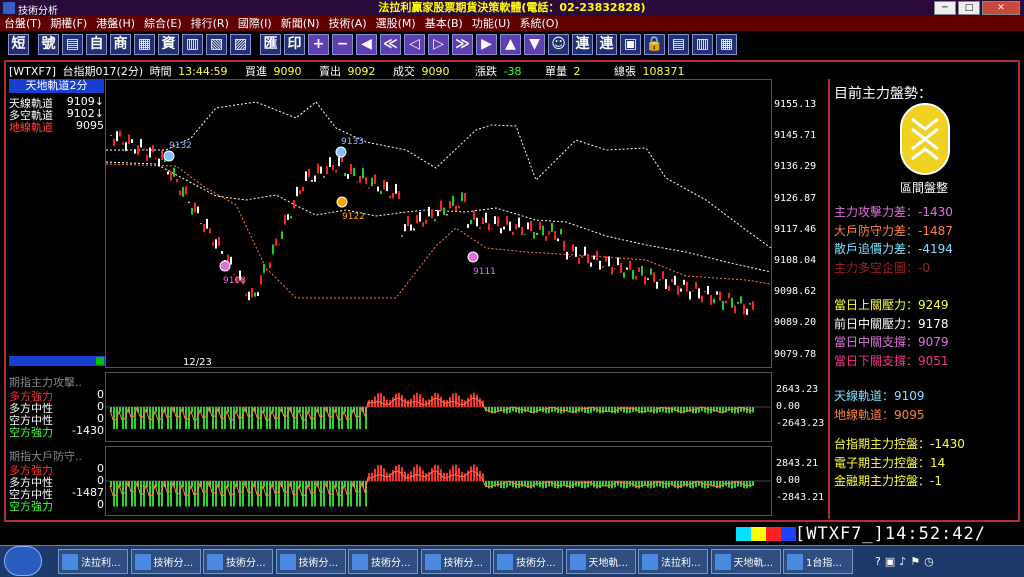 This screenshot has width=1024, height=577. I want to click on toolbar-button: 號, so click(48, 44).